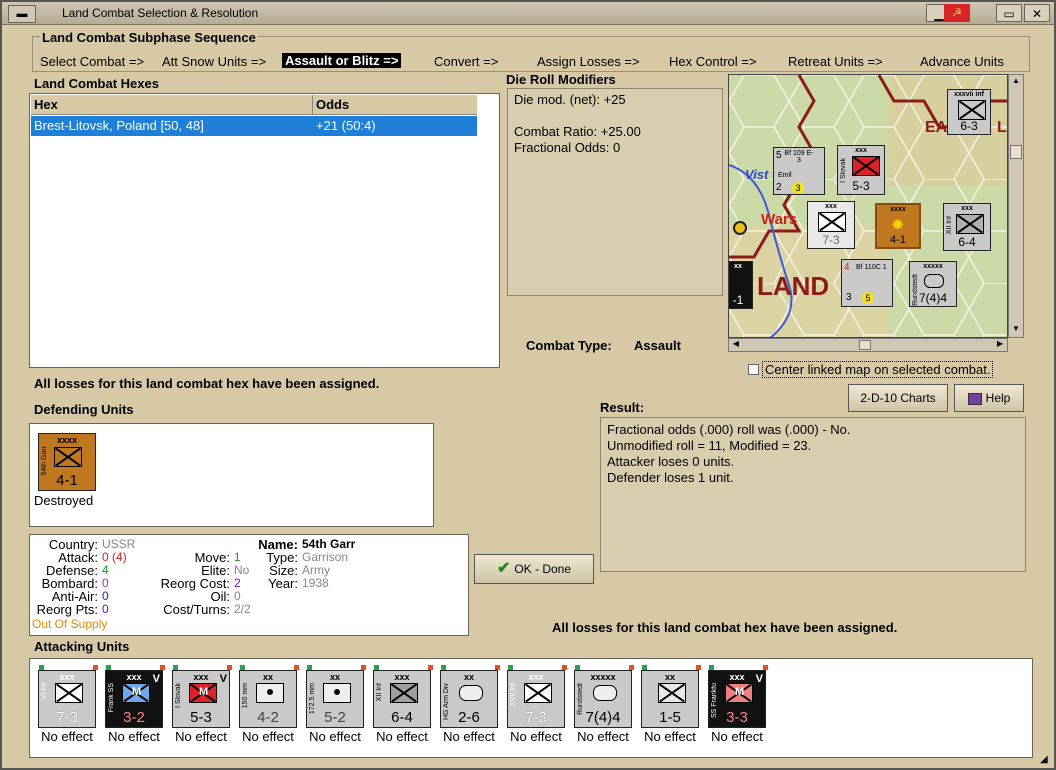  Describe the element at coordinates (933, 284) in the screenshot. I see `map-unit-7-4-4: xxxxx Rundstedt 7(4)4` at that location.